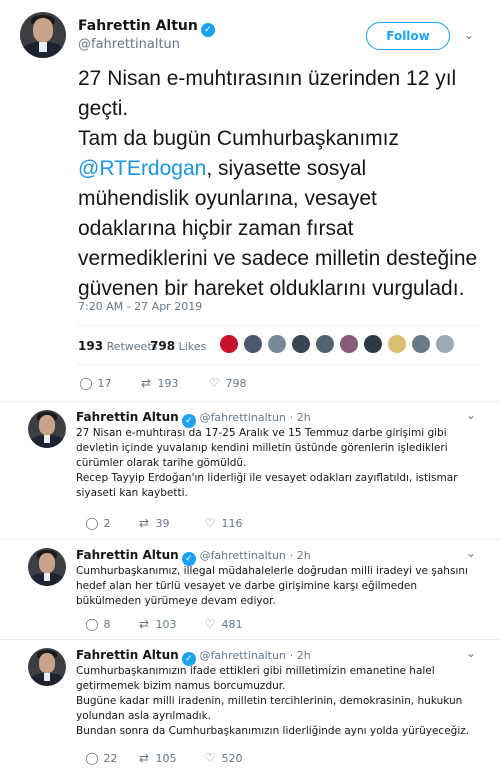 The width and height of the screenshot is (501, 771). What do you see at coordinates (117, 346) in the screenshot?
I see `retweets-stat: 193 Retweets` at bounding box center [117, 346].